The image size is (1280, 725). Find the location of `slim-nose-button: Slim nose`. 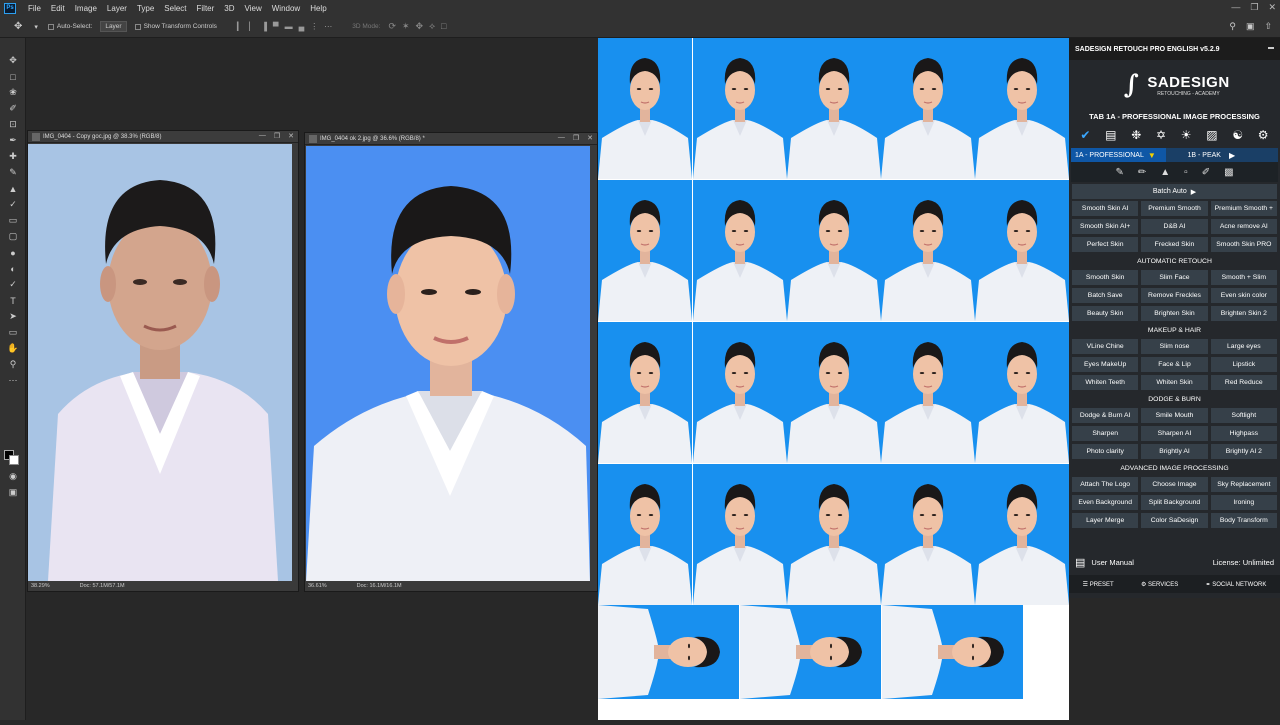

slim-nose-button: Slim nose is located at coordinates (1174, 346).